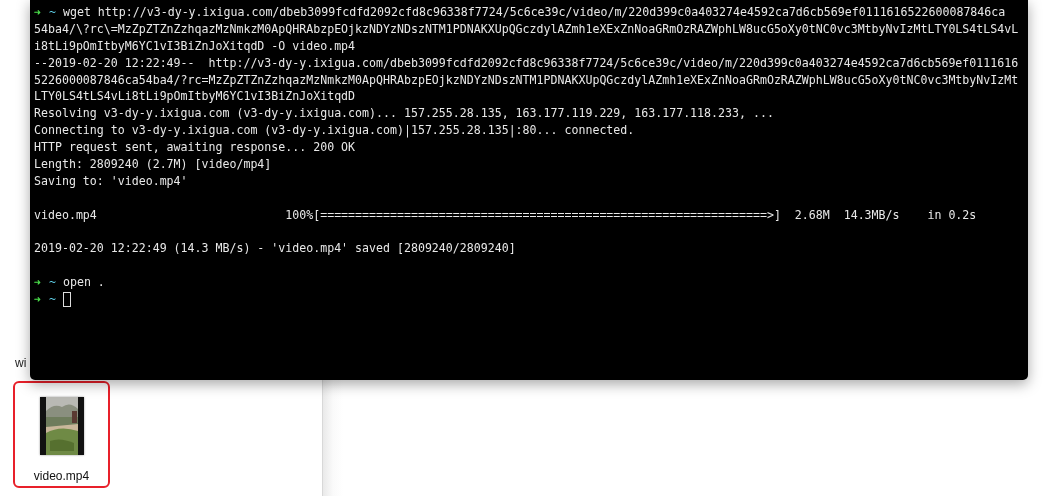  What do you see at coordinates (195, 97) in the screenshot?
I see `terminal-output: LTY0LS4tLS4vLi8tLi9pOmItbyM6YC1vI3BiZnJoXitqdD` at bounding box center [195, 97].